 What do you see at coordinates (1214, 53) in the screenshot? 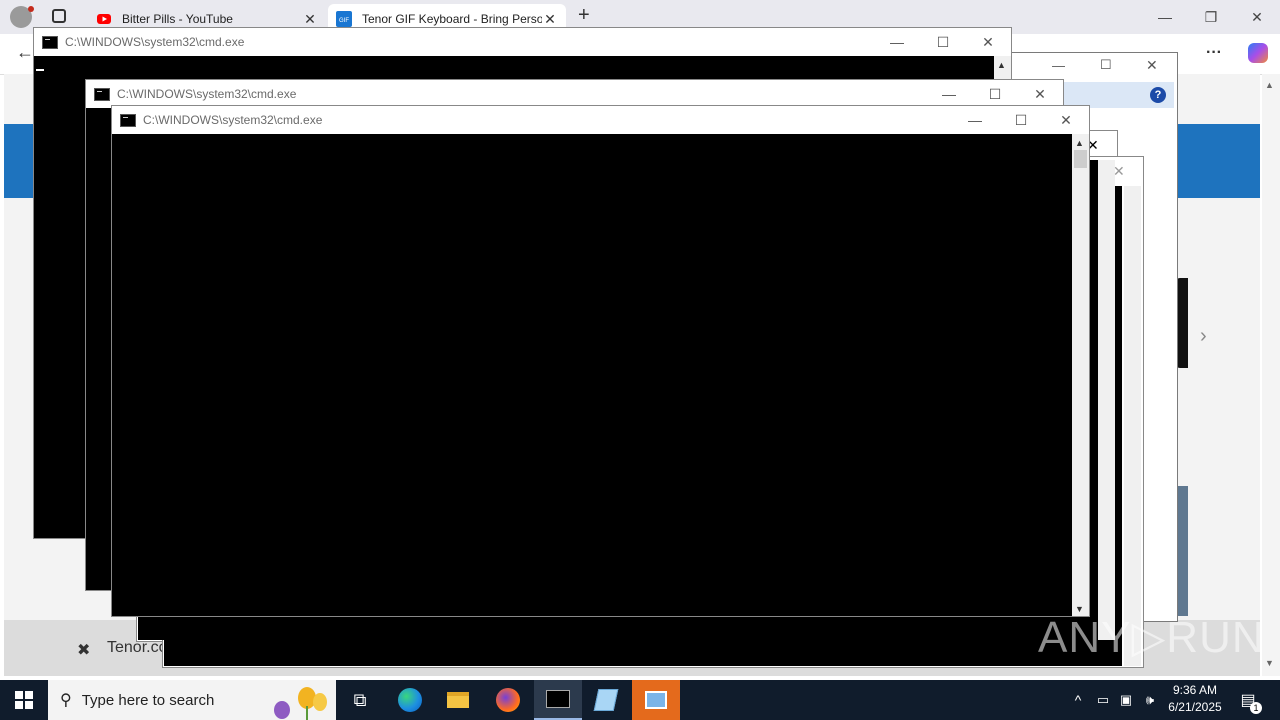
I see `more-menu-button: ···` at bounding box center [1214, 53].